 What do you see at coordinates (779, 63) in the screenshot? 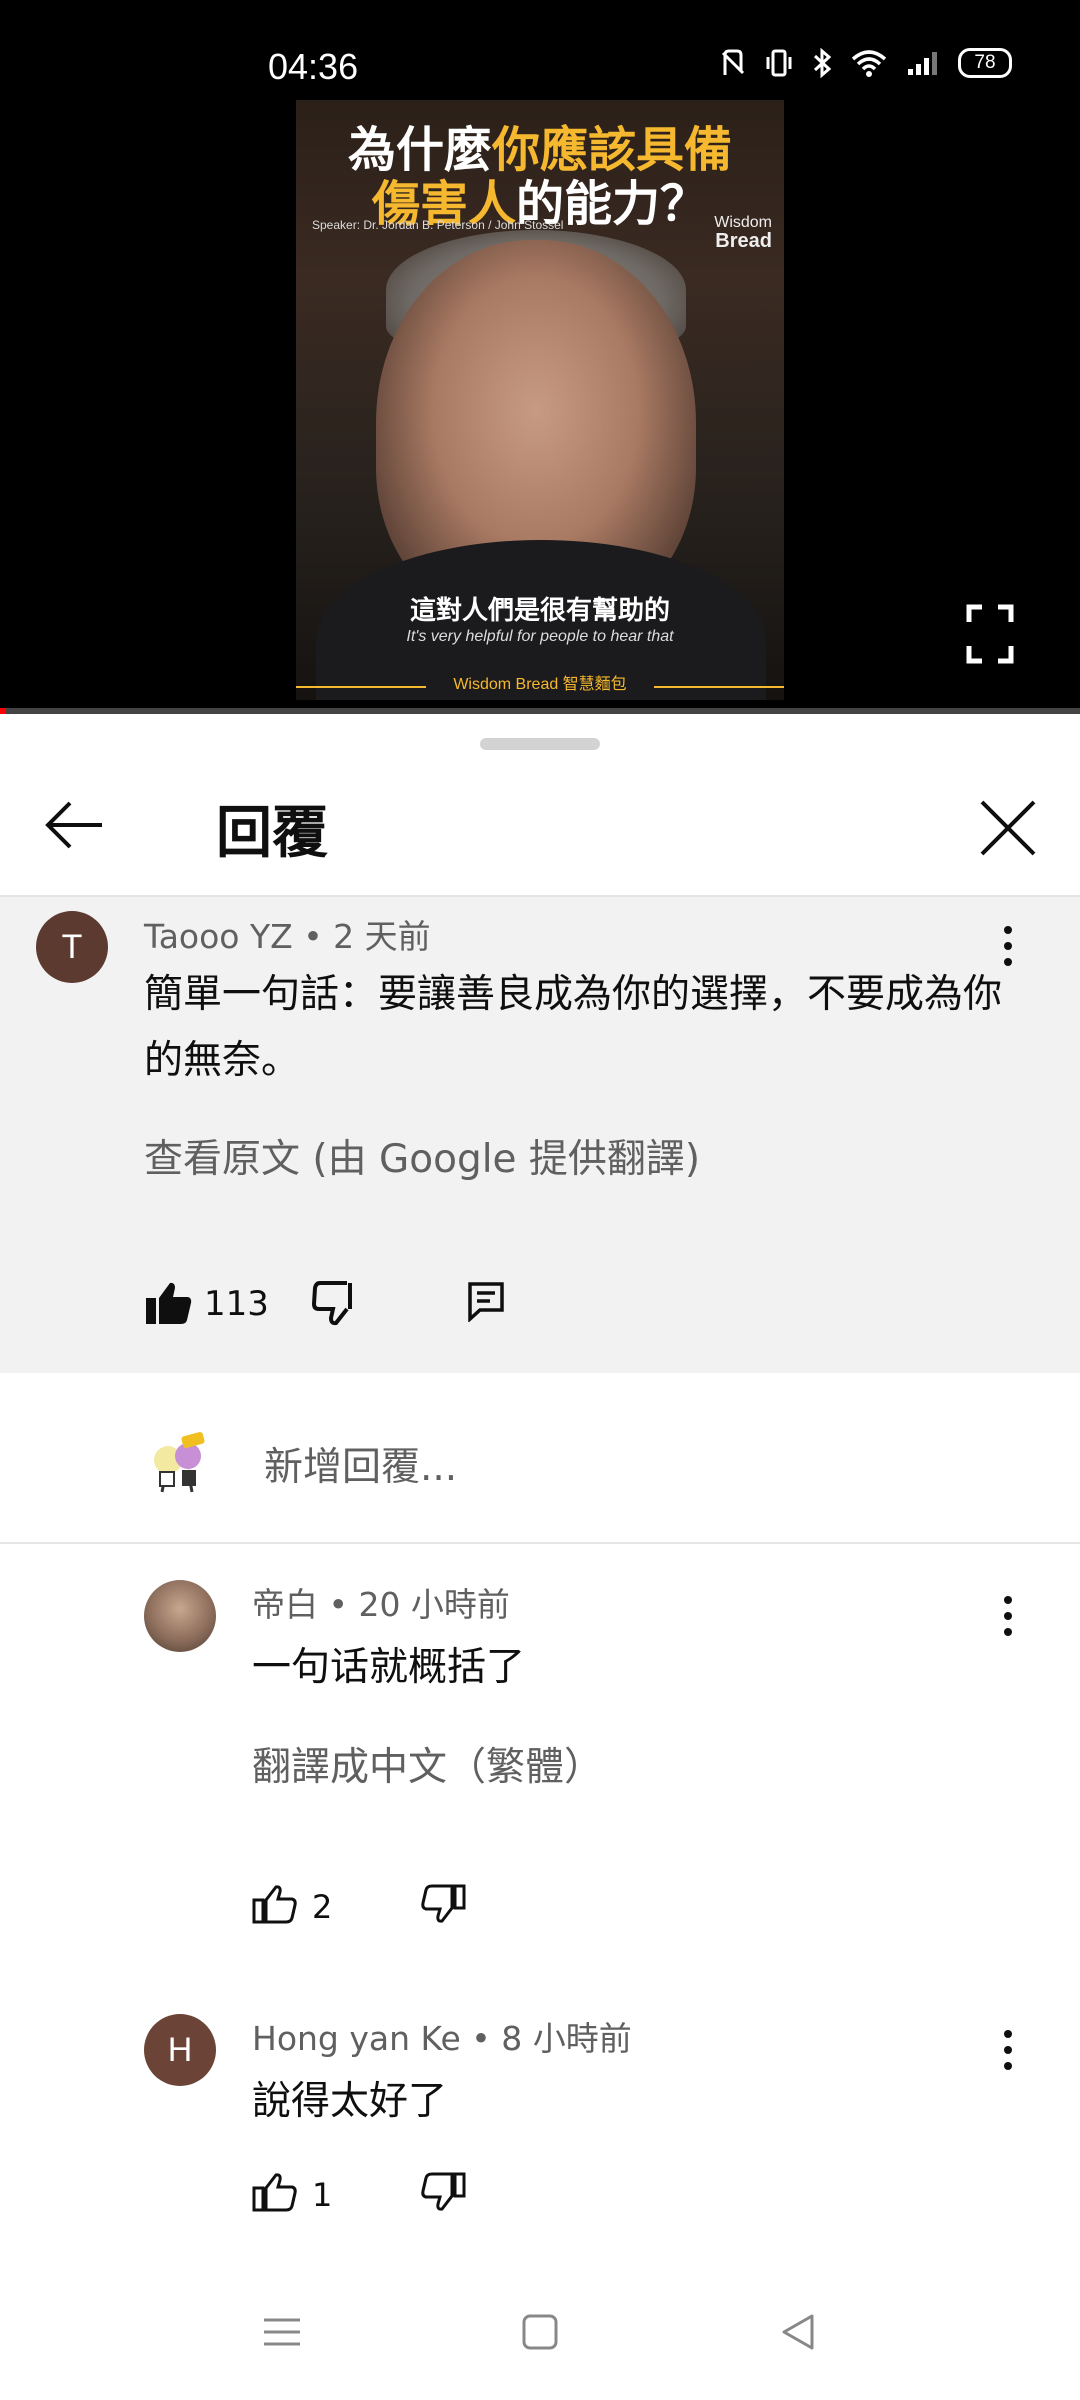
I see `vibrate-icon` at bounding box center [779, 63].